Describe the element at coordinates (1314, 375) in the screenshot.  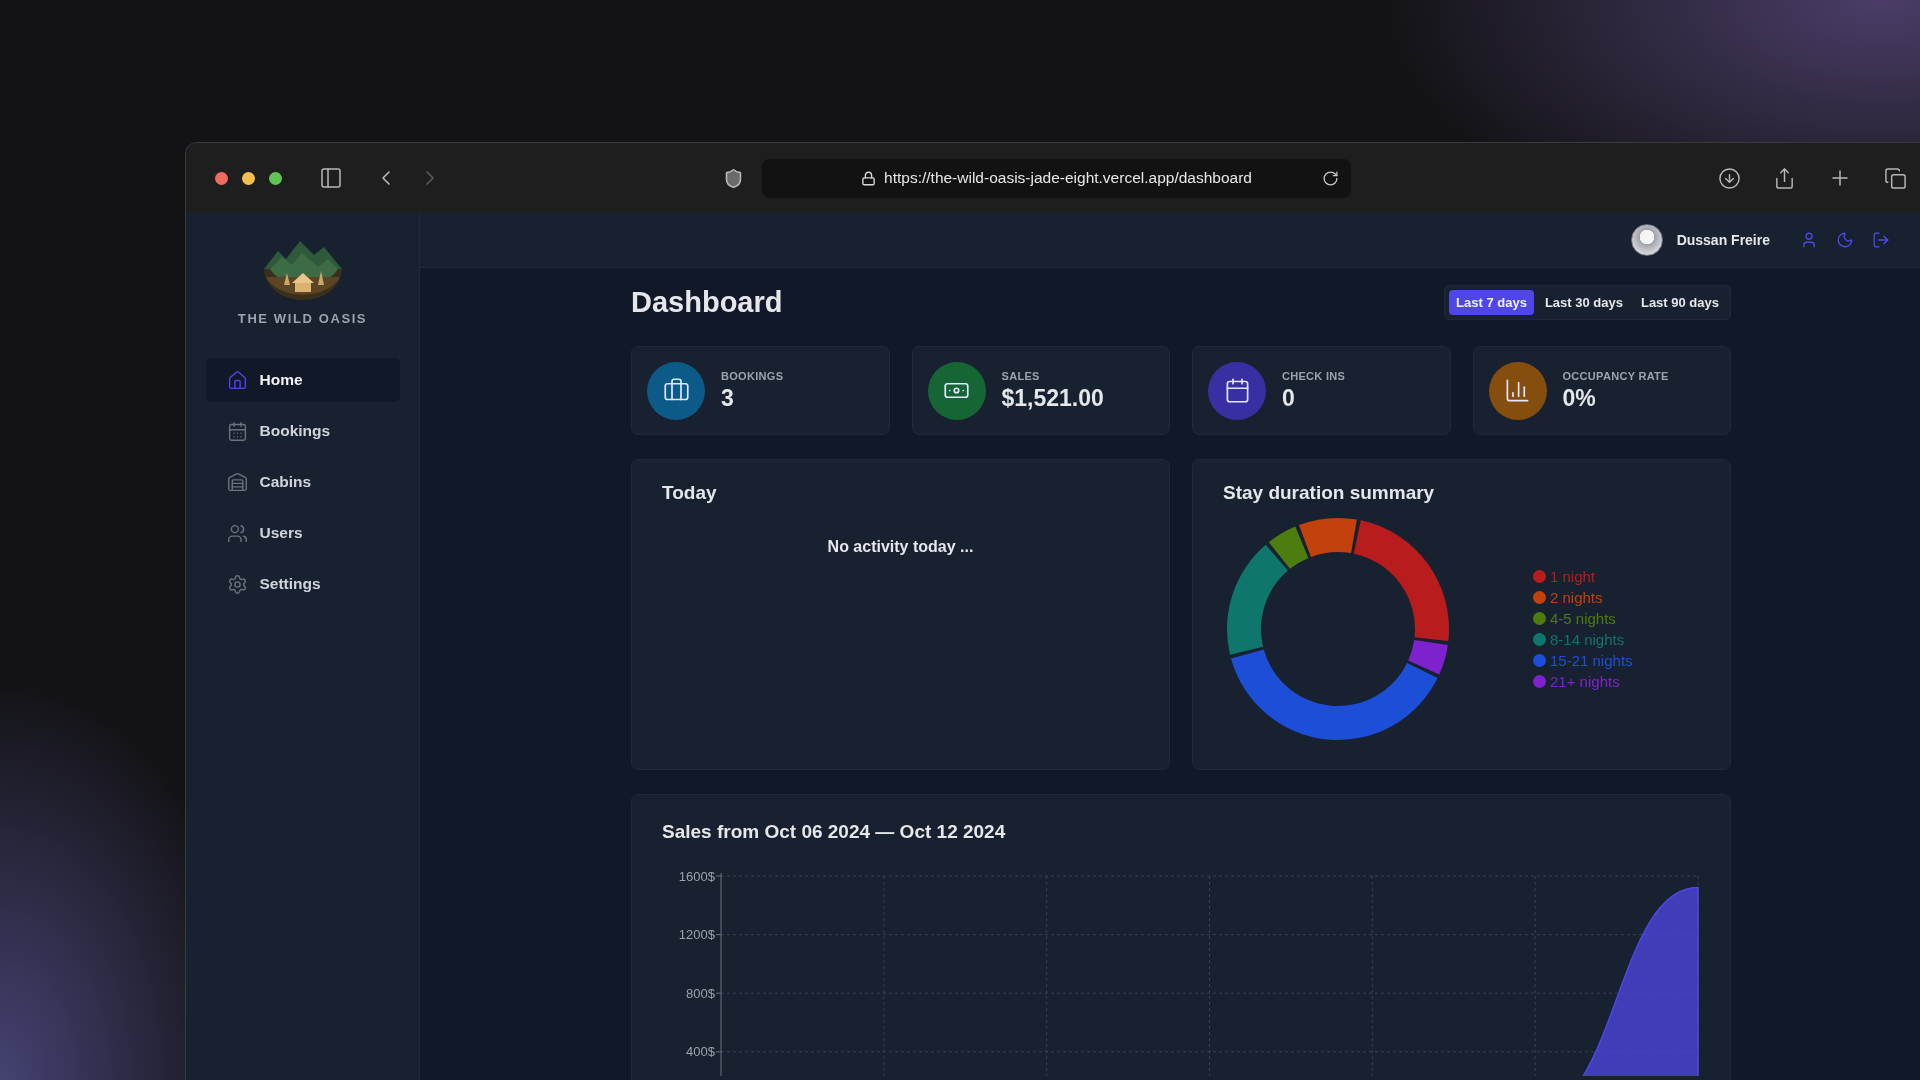
I see `stat-label: CHECK INS` at that location.